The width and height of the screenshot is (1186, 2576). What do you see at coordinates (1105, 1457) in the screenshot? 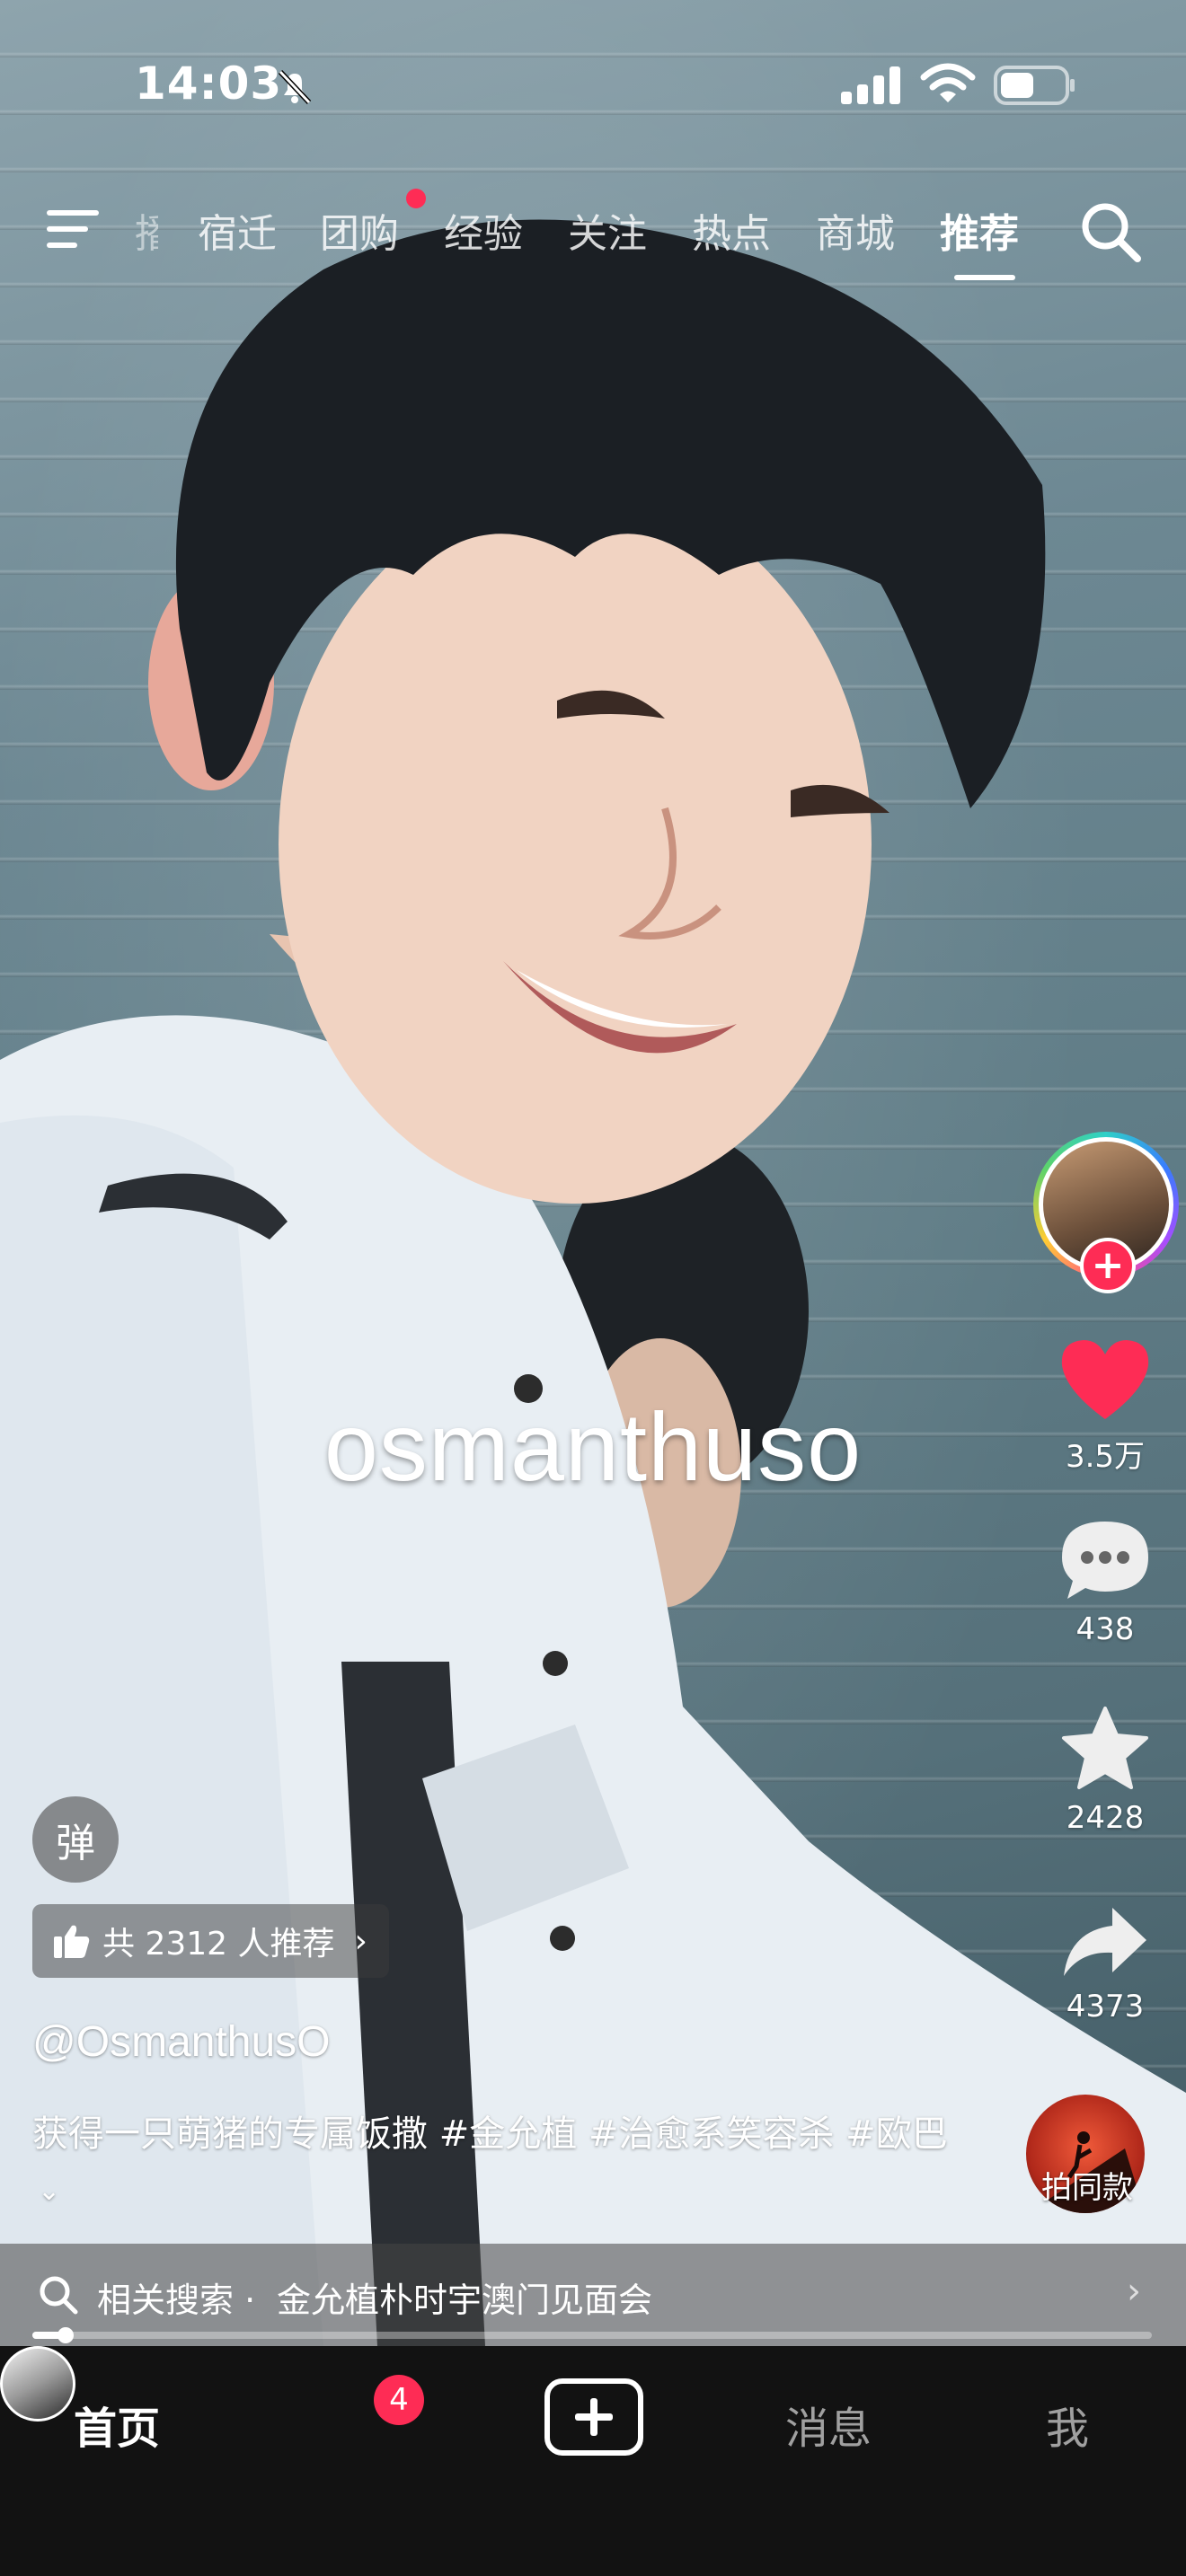
I see `like-count: 3.5万` at bounding box center [1105, 1457].